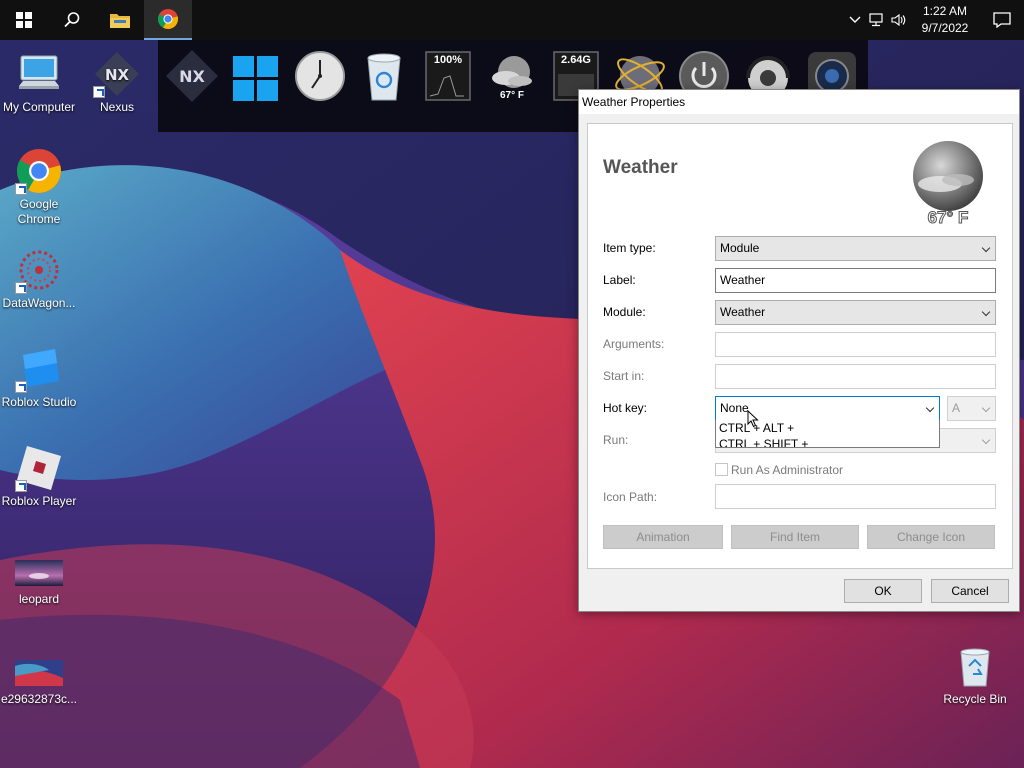 This screenshot has width=1024, height=768. What do you see at coordinates (795, 537) in the screenshot?
I see `find-item-button: Find Item` at bounding box center [795, 537].